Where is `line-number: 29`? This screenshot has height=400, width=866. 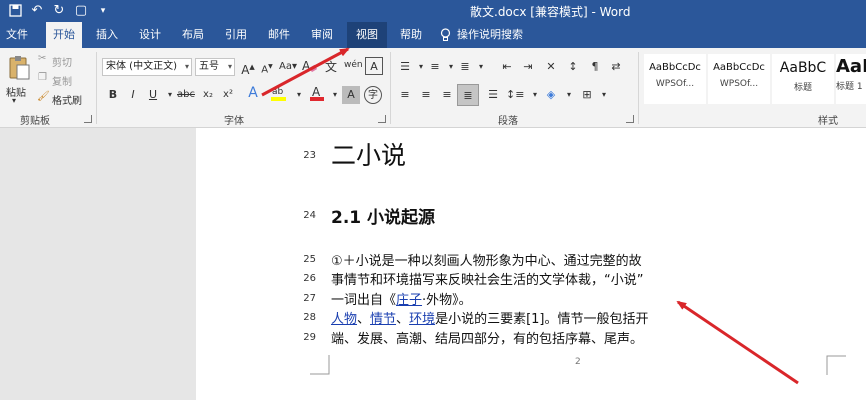 line-number: 29 is located at coordinates (309, 337).